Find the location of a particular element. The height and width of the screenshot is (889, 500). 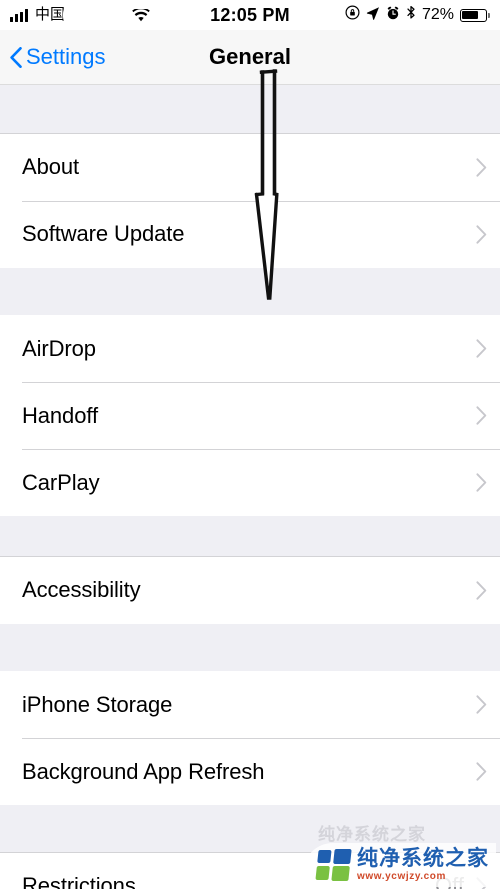

settings-row-about: About is located at coordinates (250, 167).